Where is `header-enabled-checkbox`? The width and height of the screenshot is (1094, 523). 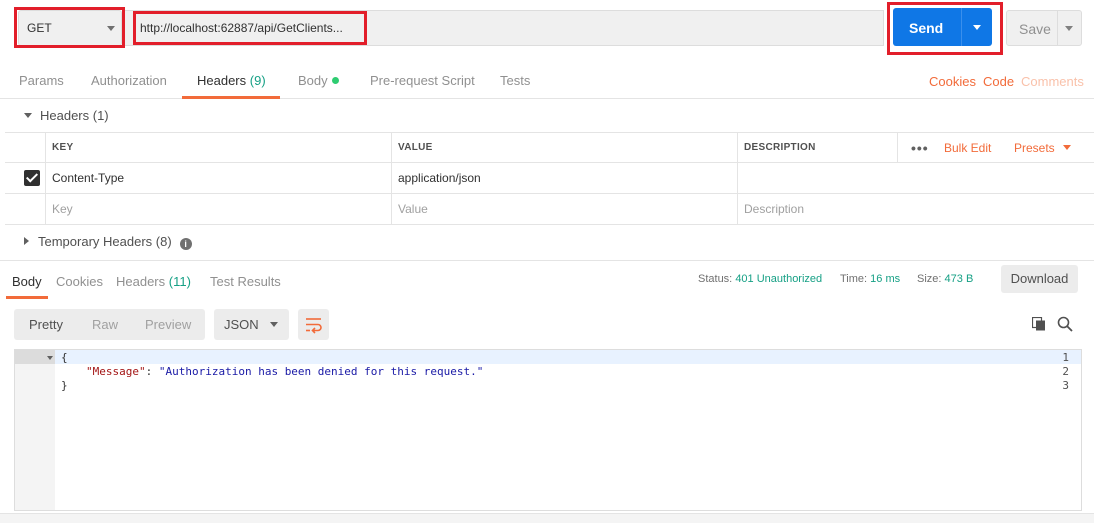 header-enabled-checkbox is located at coordinates (32, 178).